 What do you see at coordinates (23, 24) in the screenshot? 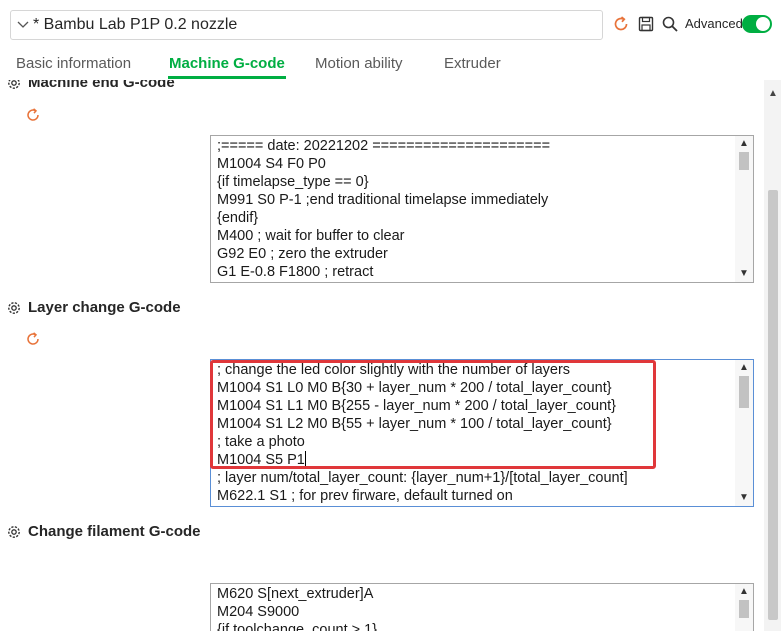
I see `chevron-down-icon` at bounding box center [23, 24].